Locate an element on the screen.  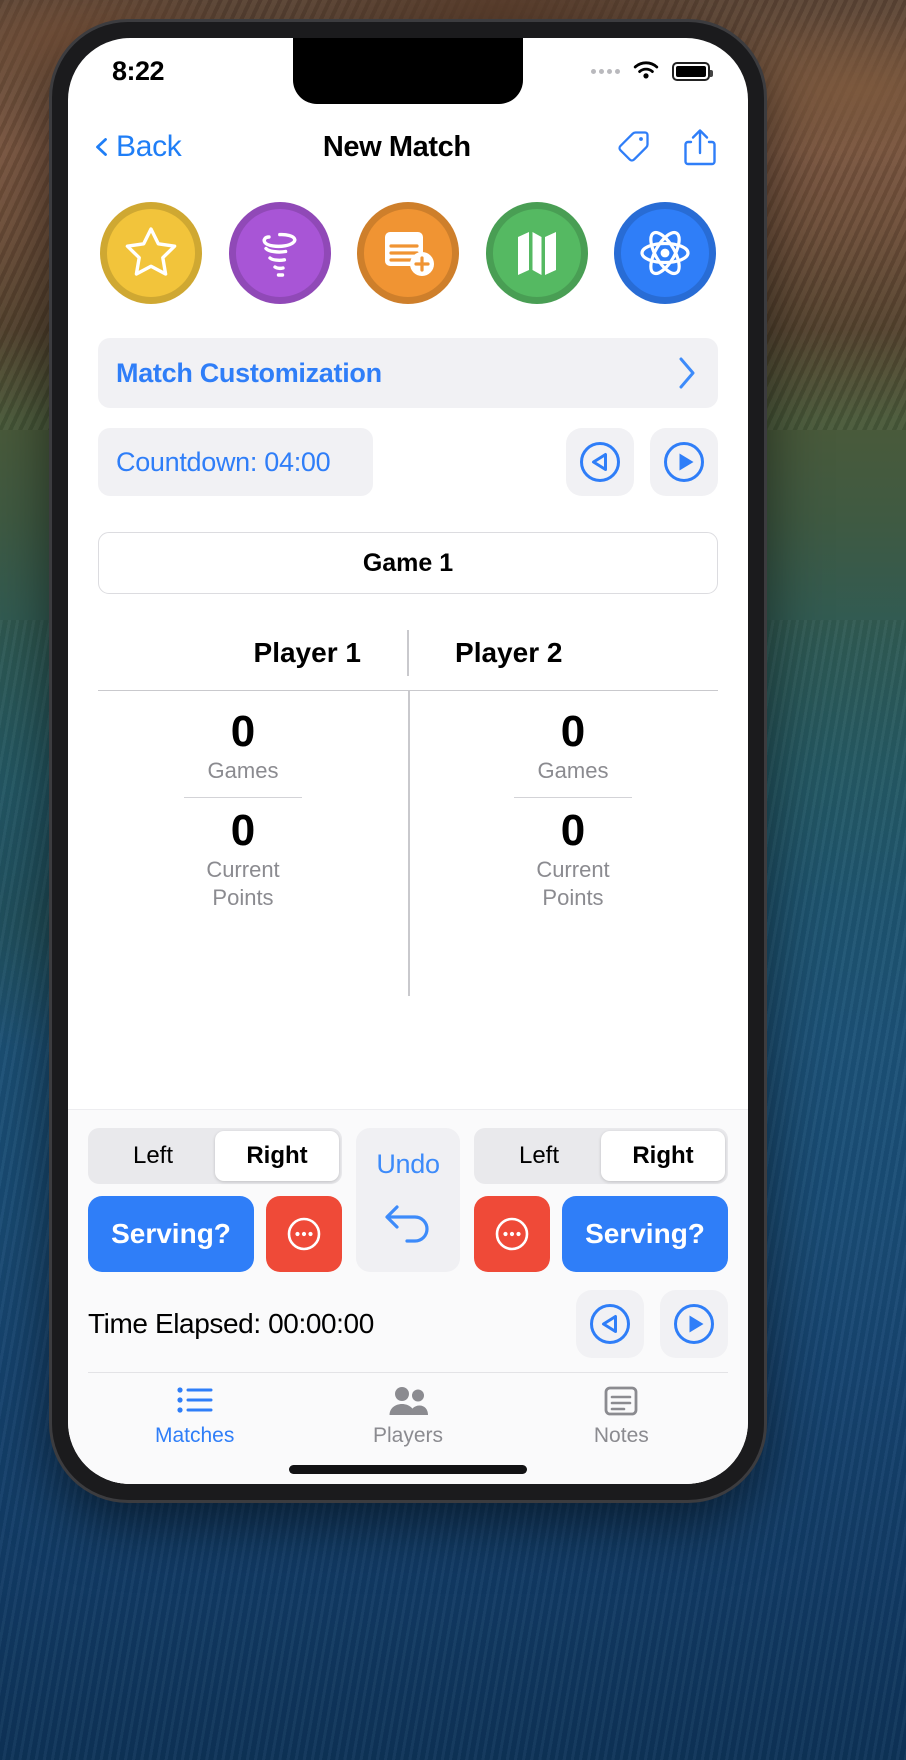
countdown-rewind-button is located at coordinates (600, 462).